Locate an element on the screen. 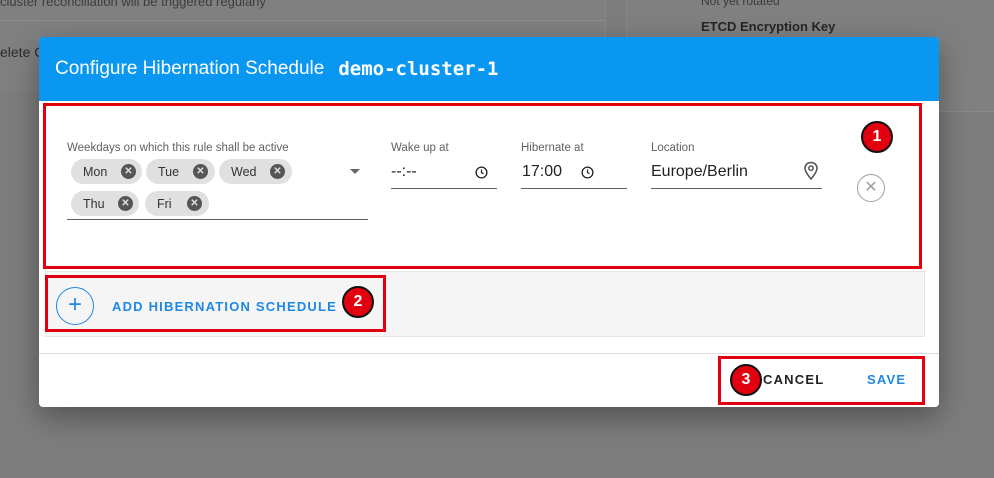 This screenshot has height=478, width=994. annotation-badge-3: 3 is located at coordinates (746, 380).